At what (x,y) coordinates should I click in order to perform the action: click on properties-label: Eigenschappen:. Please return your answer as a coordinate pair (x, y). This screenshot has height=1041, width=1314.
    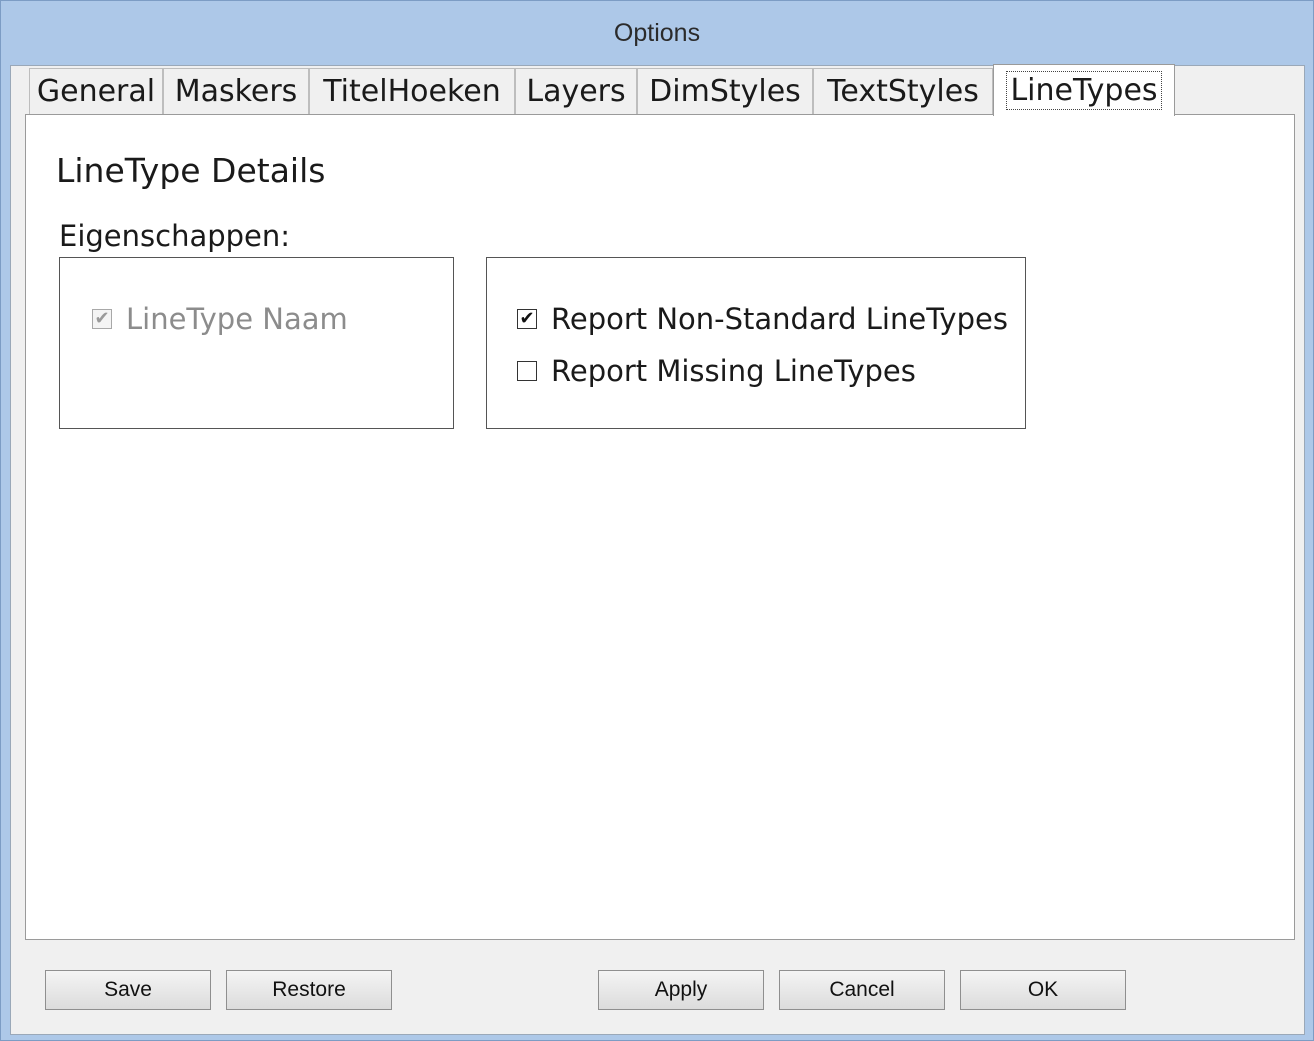
    Looking at the image, I should click on (175, 236).